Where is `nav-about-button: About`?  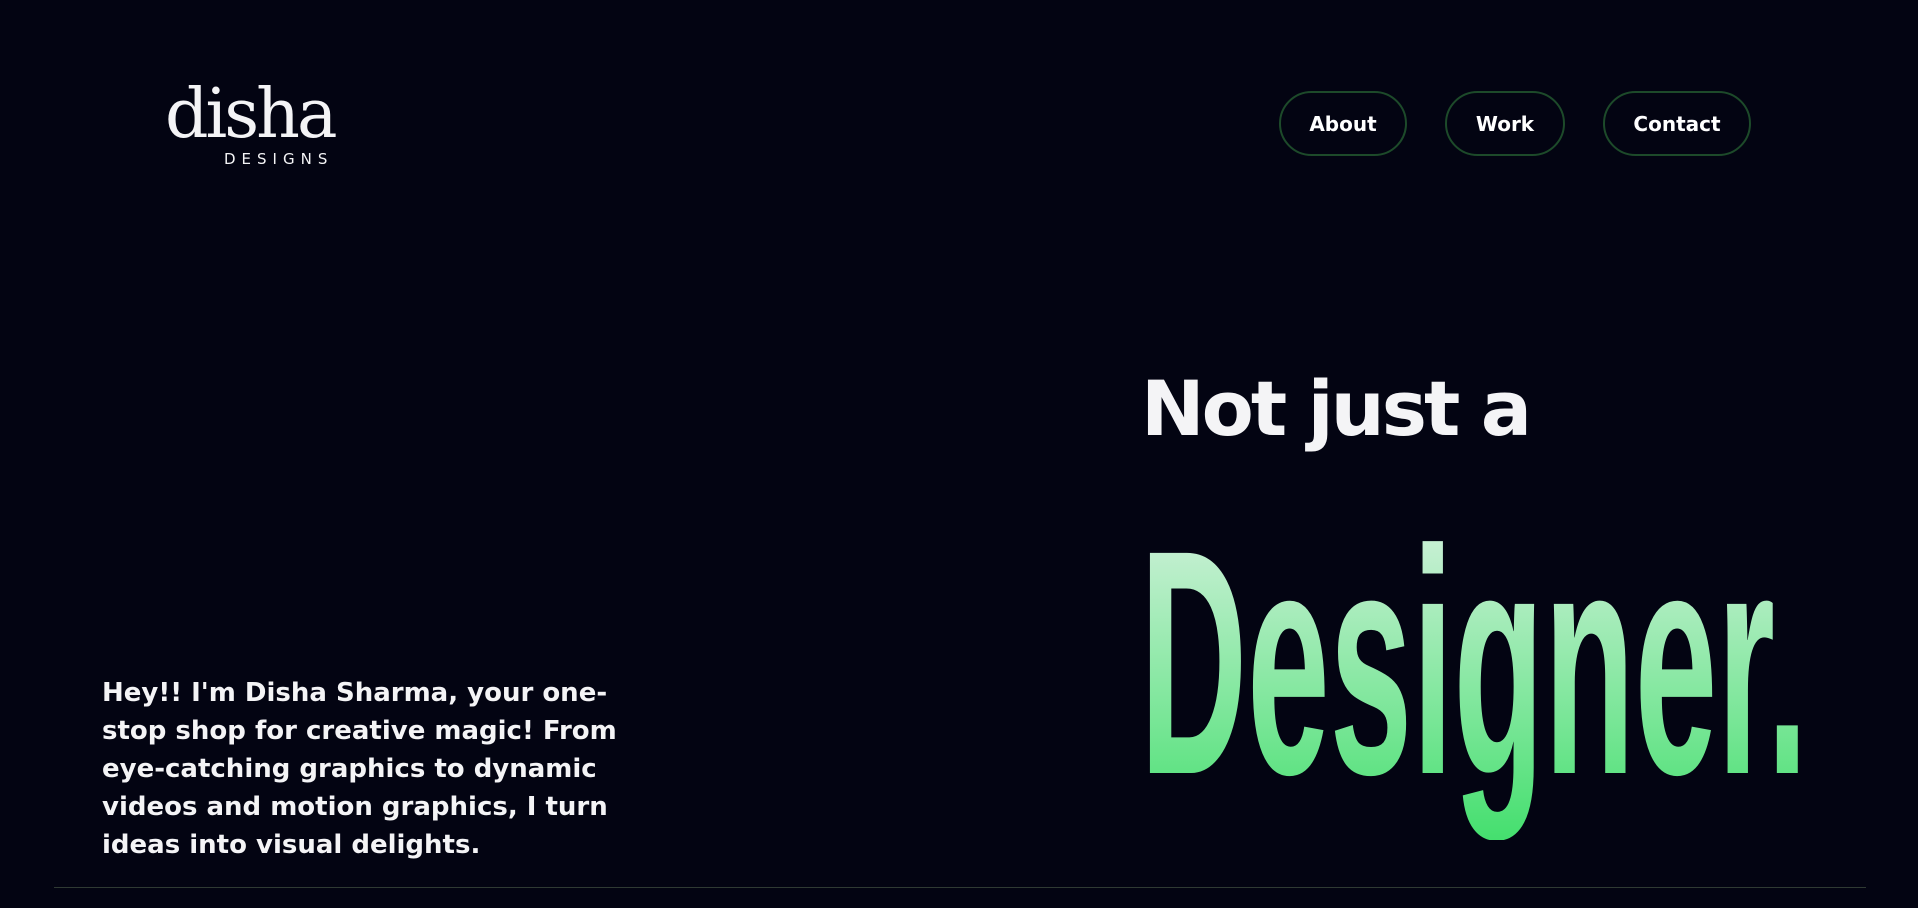 nav-about-button: About is located at coordinates (1343, 123).